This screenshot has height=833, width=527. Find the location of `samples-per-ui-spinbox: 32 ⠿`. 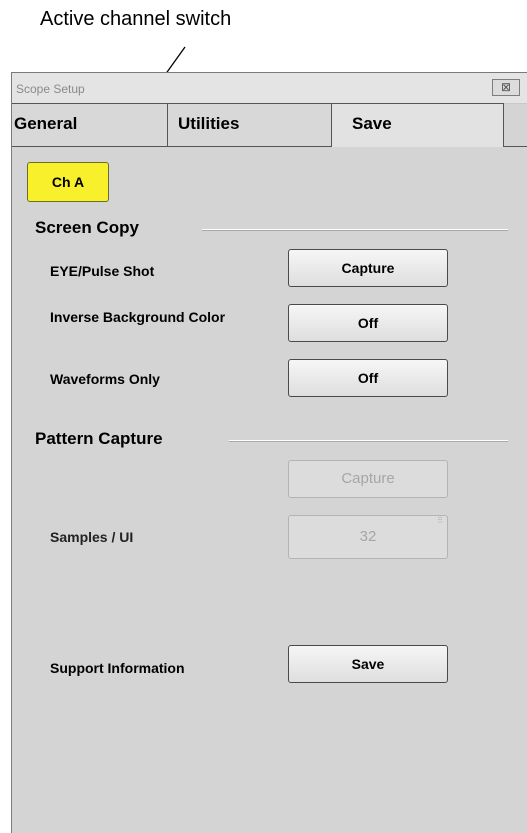

samples-per-ui-spinbox: 32 ⠿ is located at coordinates (368, 537).